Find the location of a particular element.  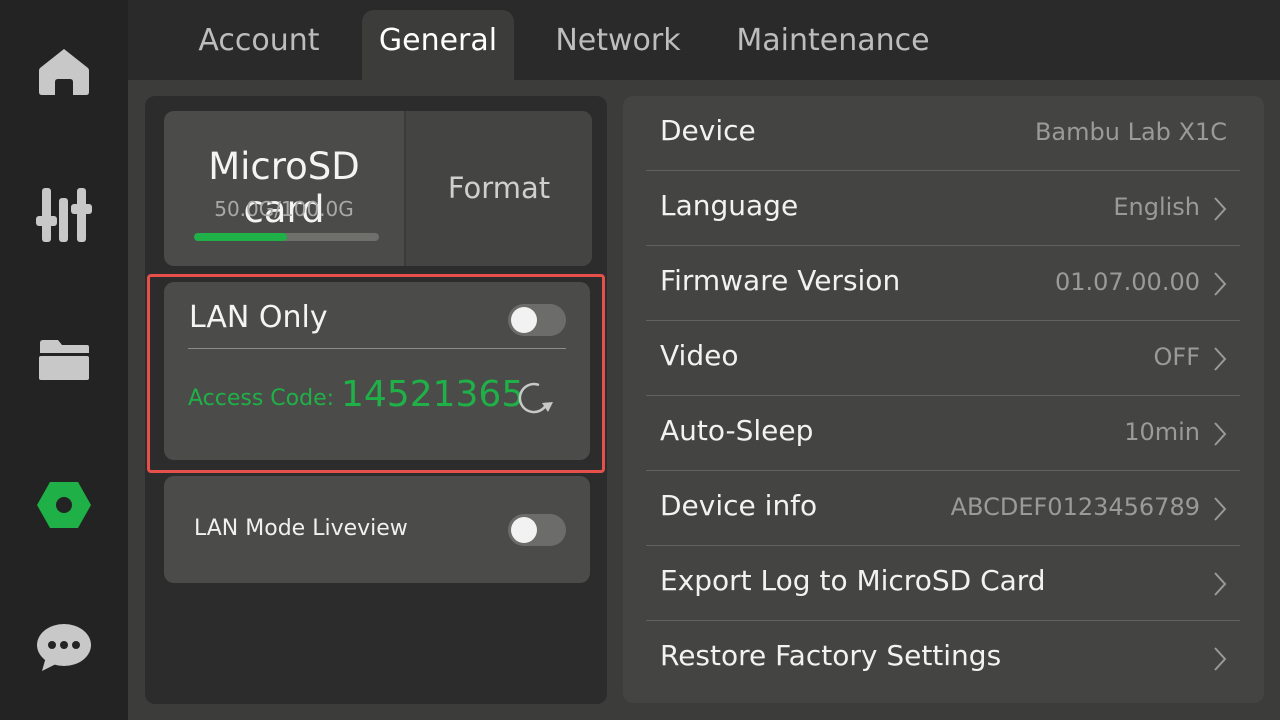

format-button: Format is located at coordinates (498, 188).